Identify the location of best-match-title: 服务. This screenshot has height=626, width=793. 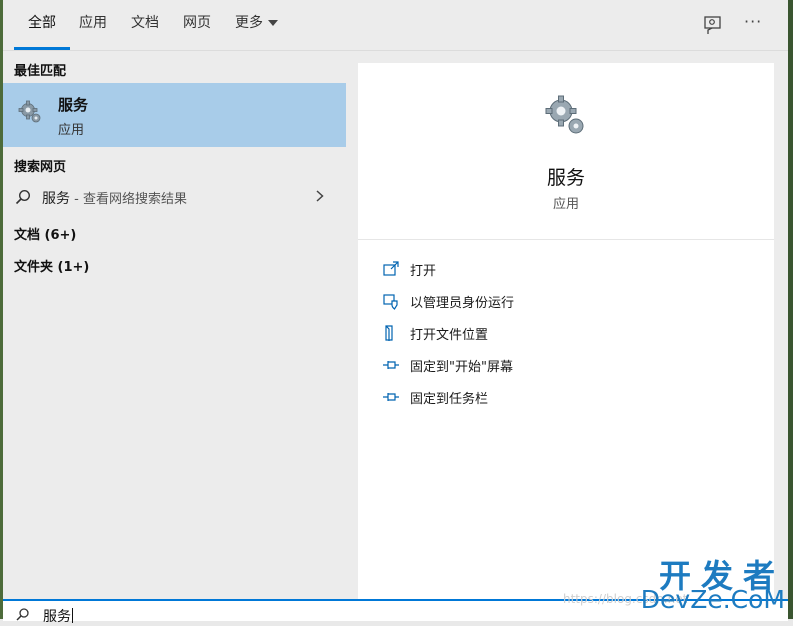
(73, 105).